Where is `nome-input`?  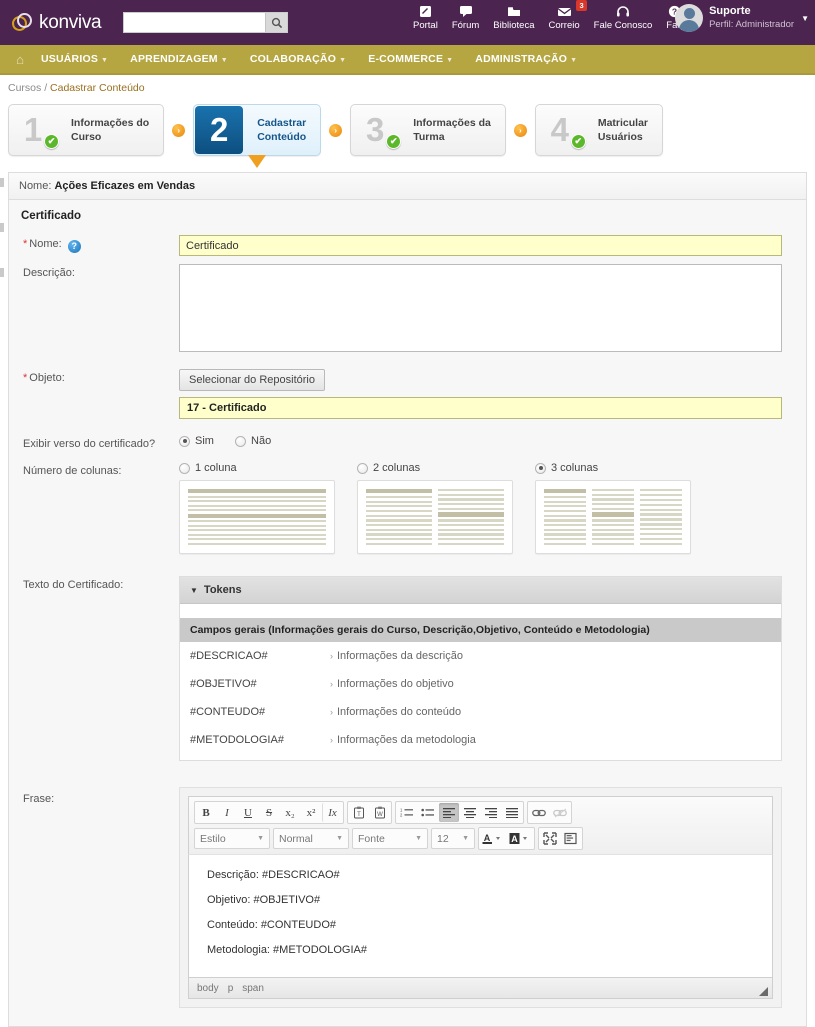 nome-input is located at coordinates (480, 245).